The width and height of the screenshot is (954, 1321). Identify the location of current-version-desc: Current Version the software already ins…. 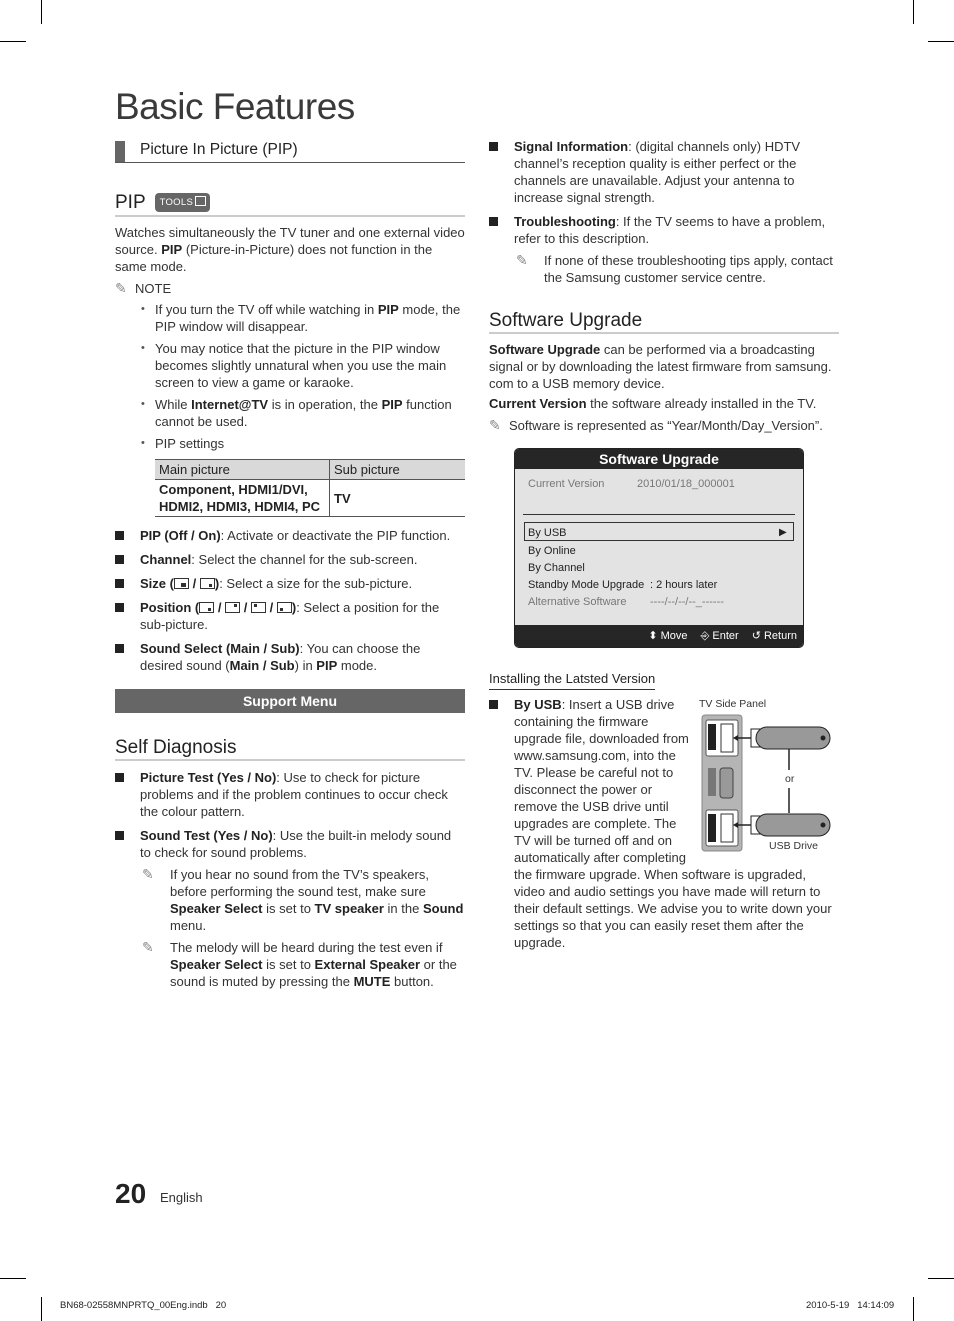
(664, 403).